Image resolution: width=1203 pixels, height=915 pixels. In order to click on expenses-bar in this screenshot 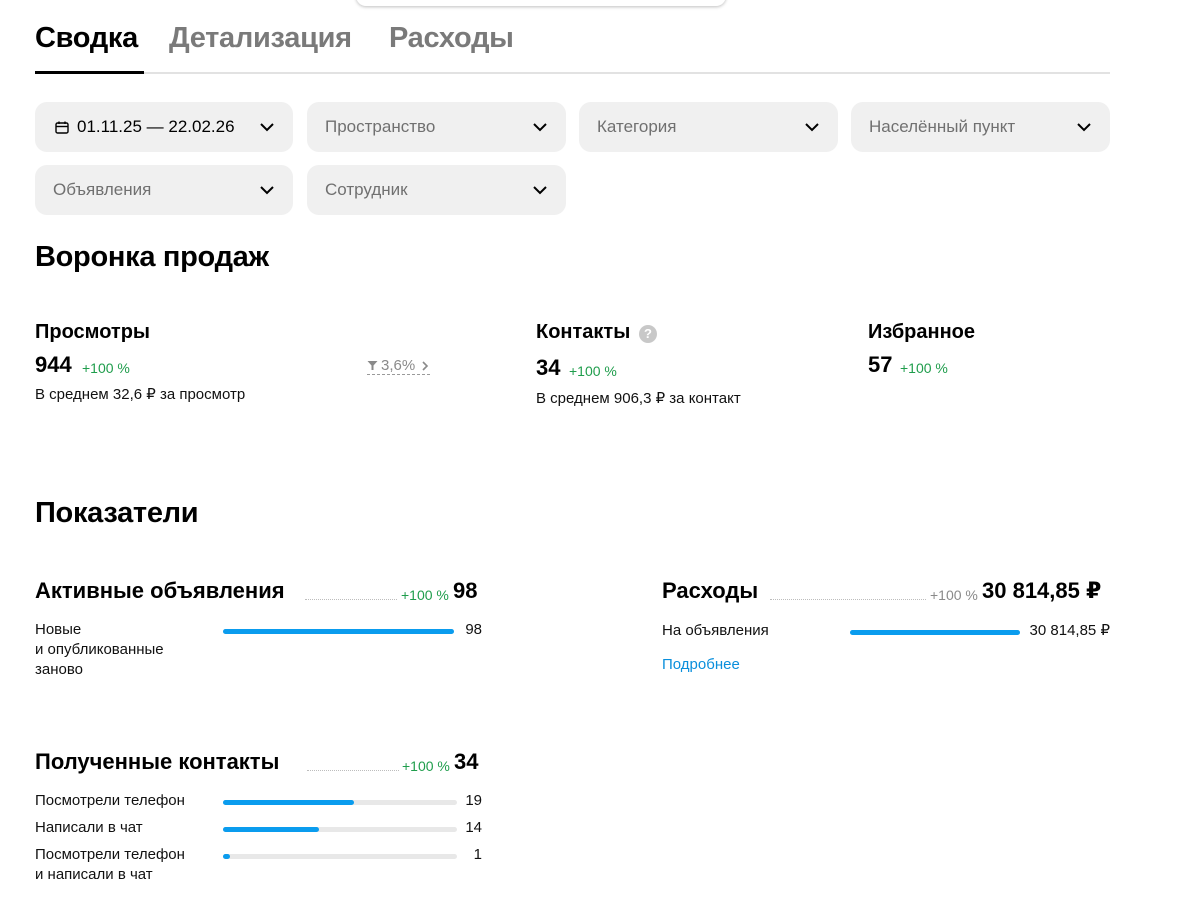, I will do `click(935, 632)`.